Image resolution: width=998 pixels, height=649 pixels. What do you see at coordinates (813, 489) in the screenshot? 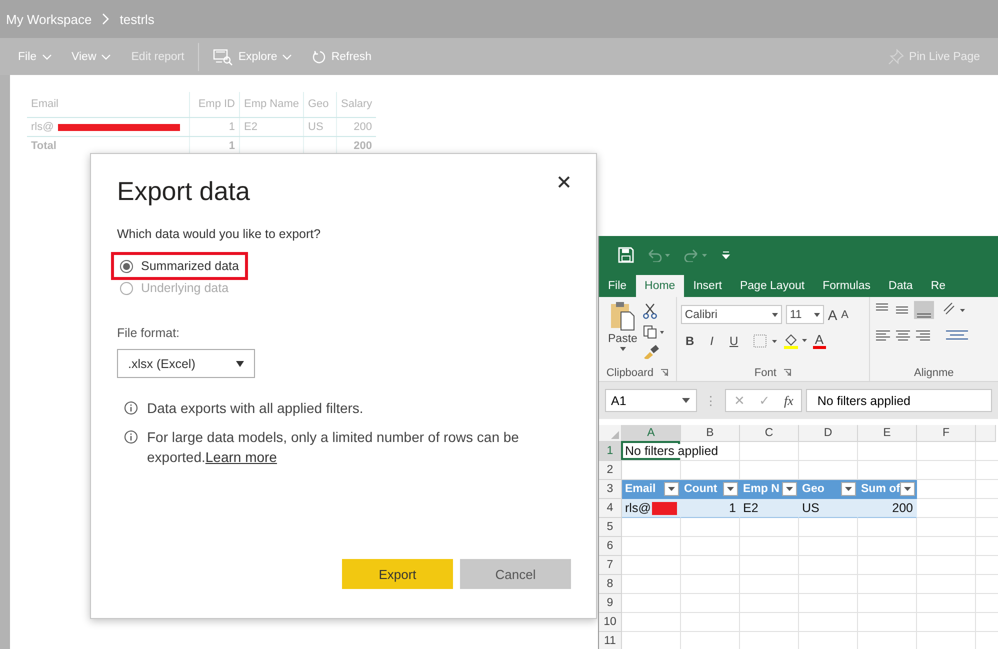
I see `sheet-cell: Geo` at bounding box center [813, 489].